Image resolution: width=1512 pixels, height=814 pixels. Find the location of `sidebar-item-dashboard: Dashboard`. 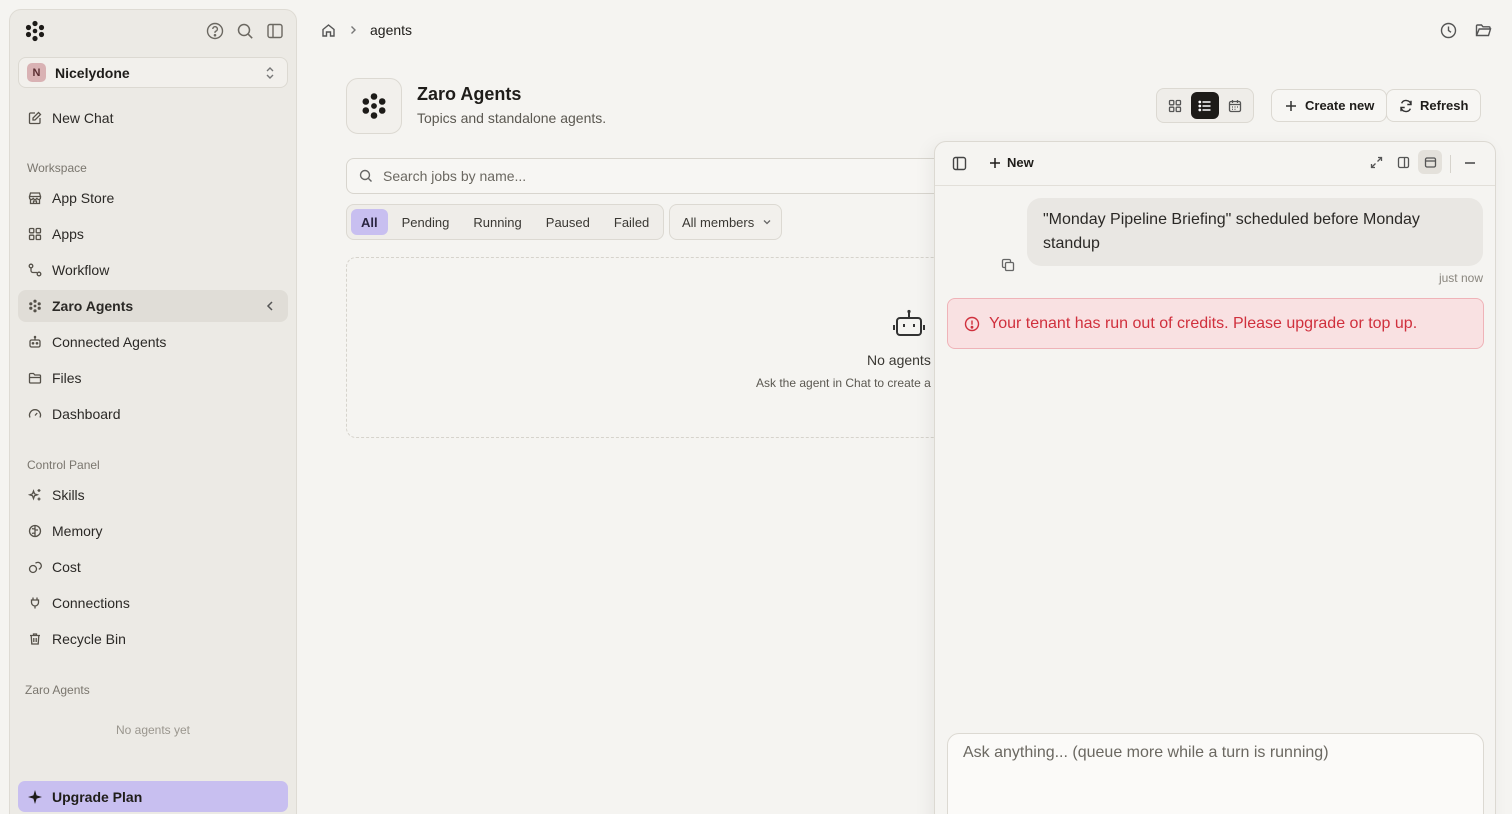

sidebar-item-dashboard: Dashboard is located at coordinates (153, 414).